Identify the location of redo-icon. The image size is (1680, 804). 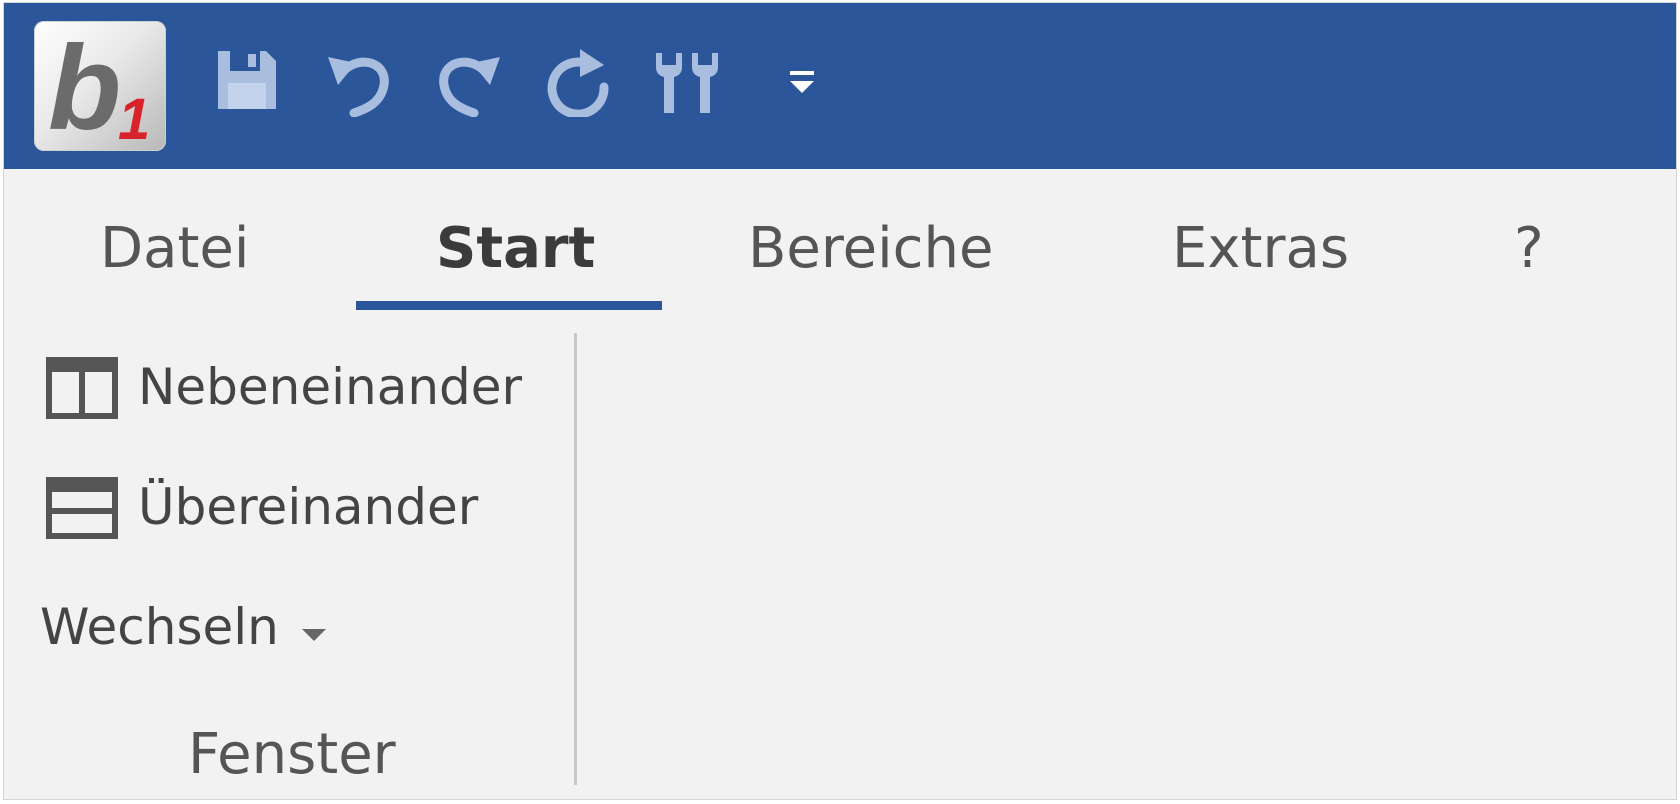
(469, 87).